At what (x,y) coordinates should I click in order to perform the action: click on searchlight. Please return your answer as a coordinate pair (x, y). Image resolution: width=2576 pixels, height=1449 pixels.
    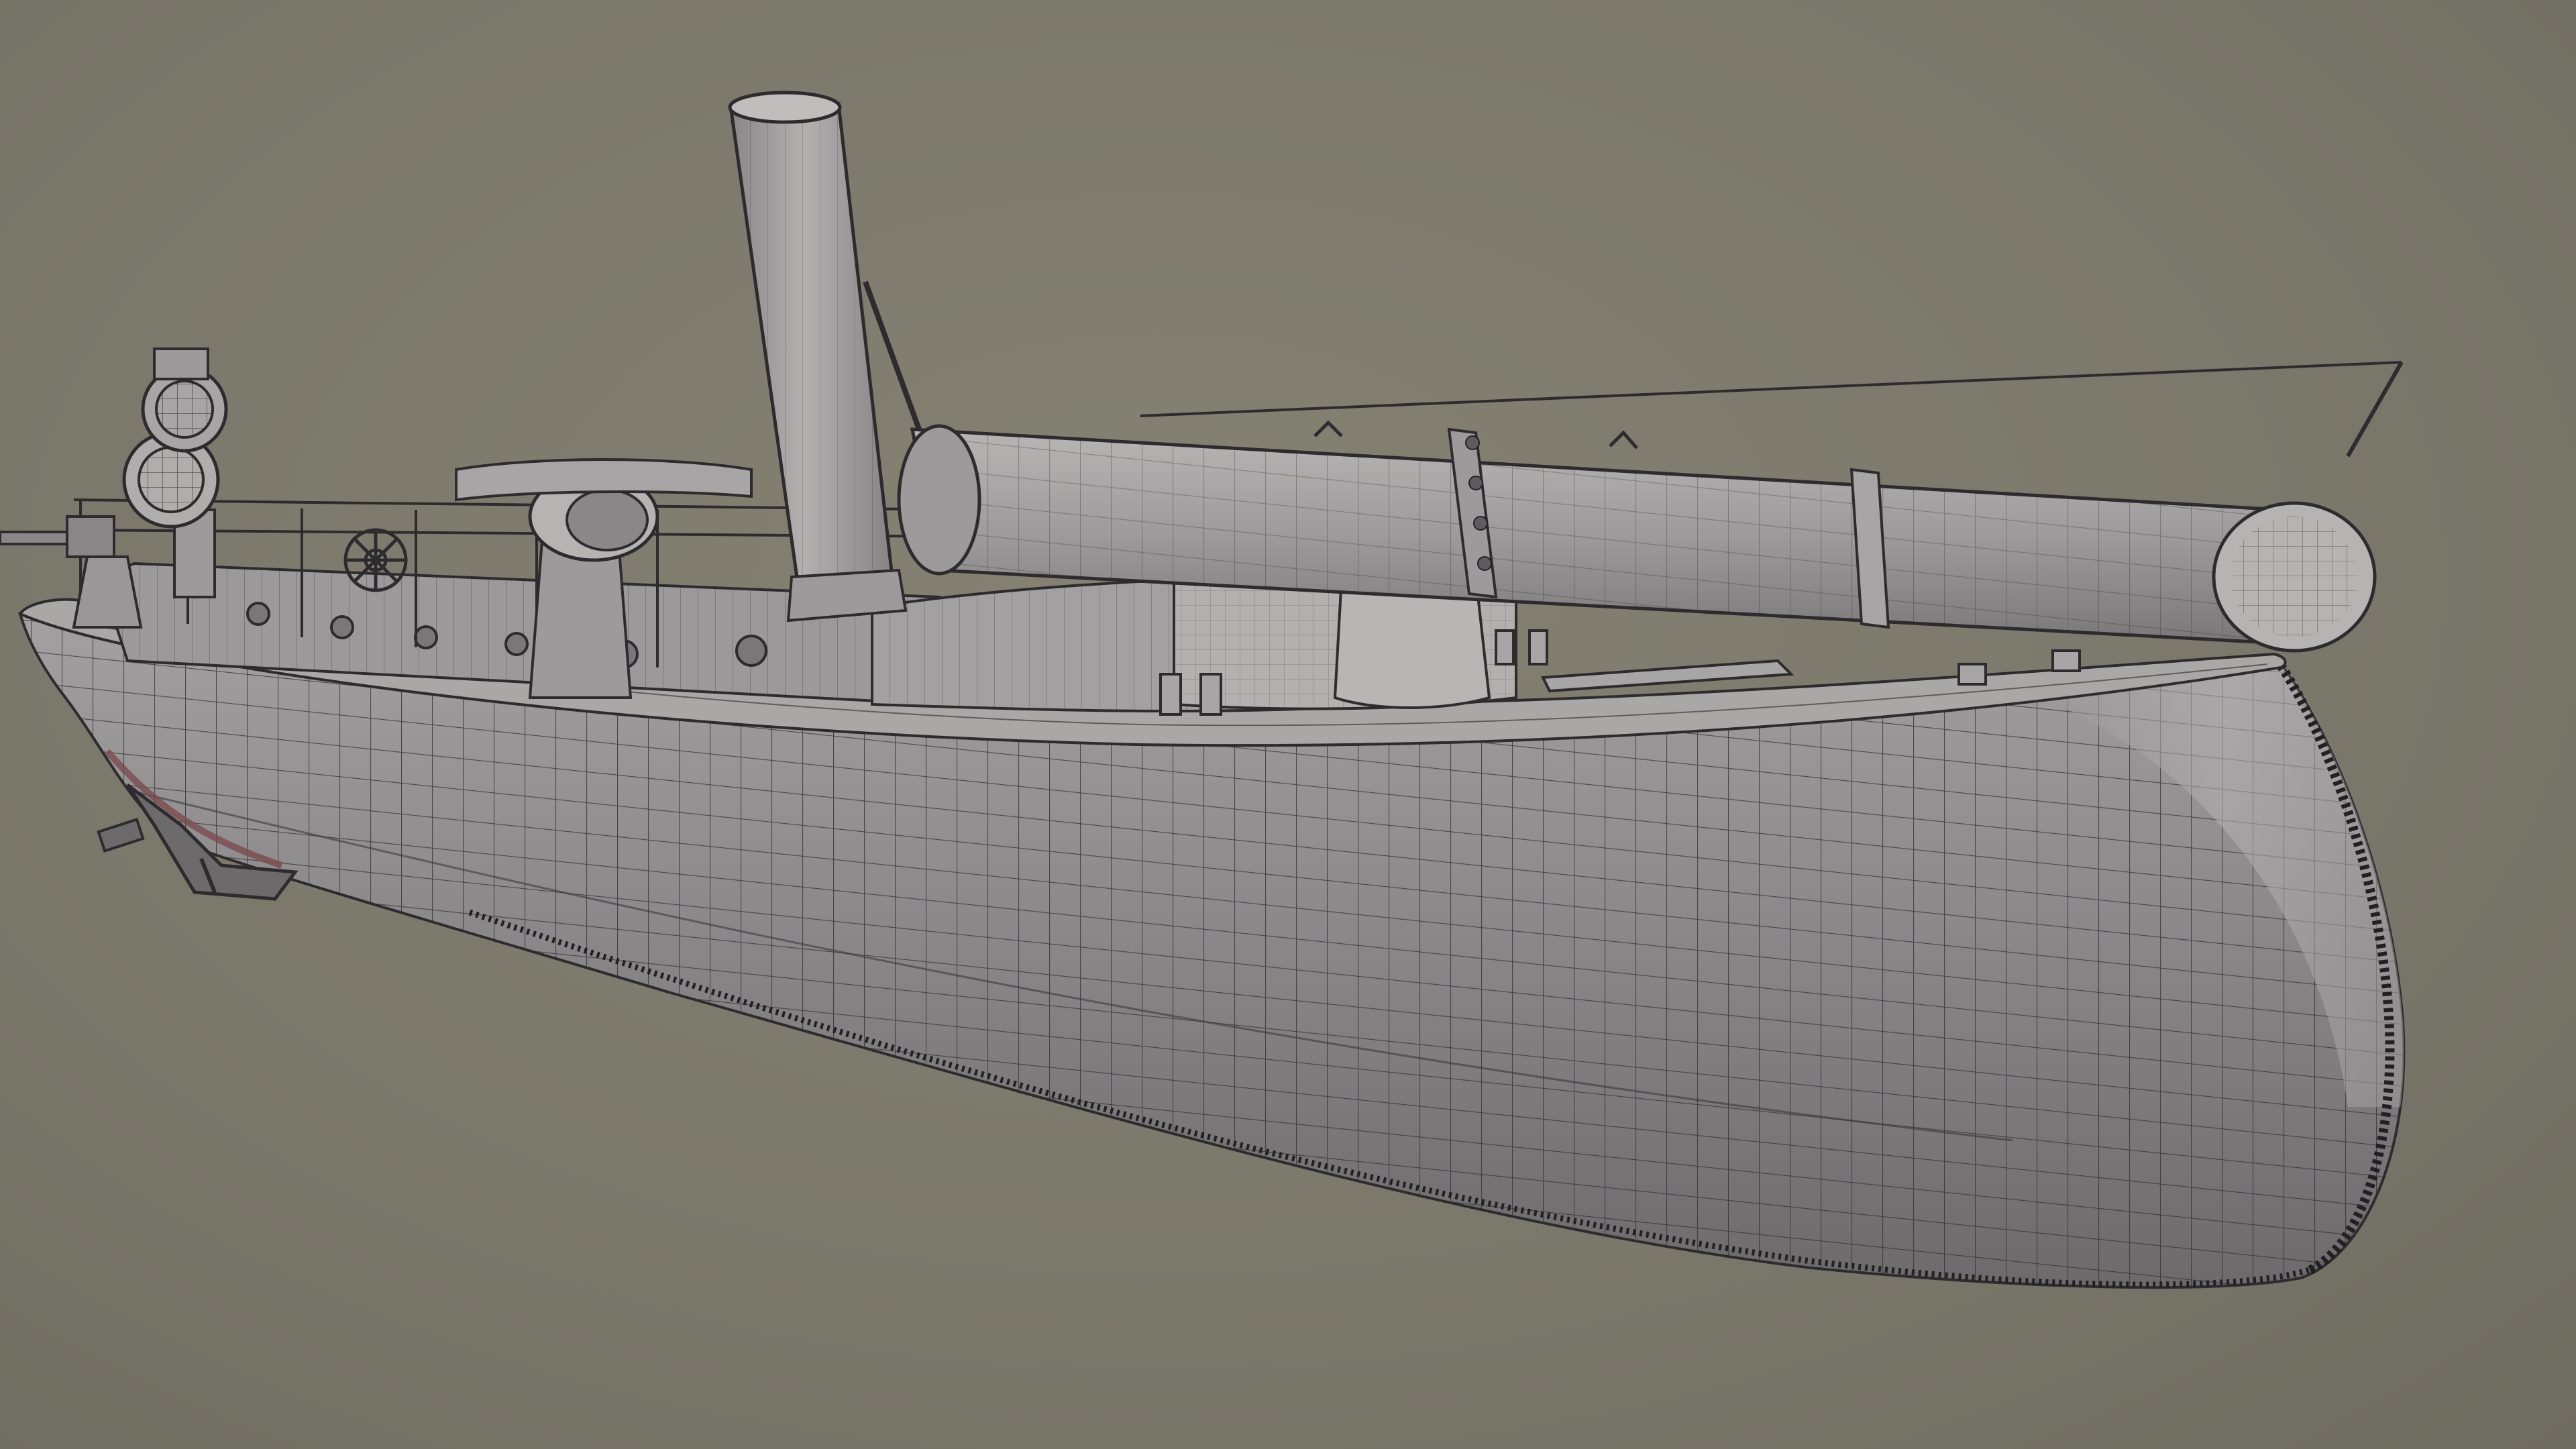
    Looking at the image, I should click on (175, 472).